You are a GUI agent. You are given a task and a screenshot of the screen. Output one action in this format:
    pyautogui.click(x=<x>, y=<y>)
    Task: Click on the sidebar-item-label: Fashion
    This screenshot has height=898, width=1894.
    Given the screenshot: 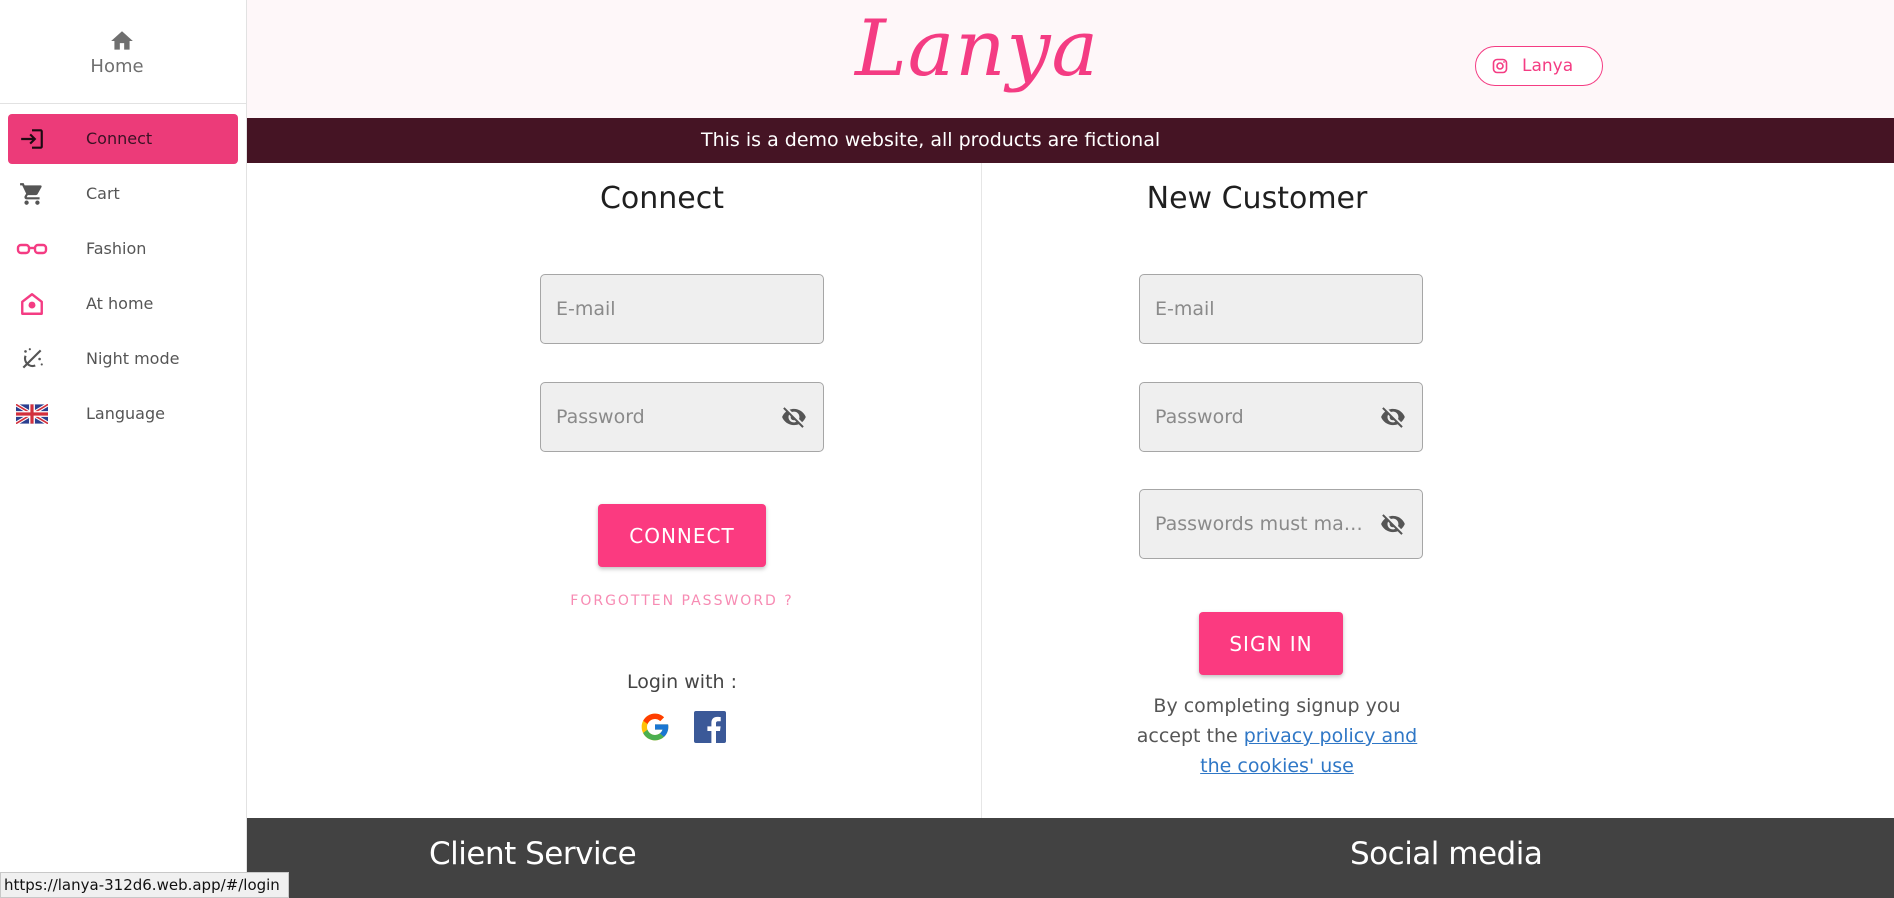 What is the action you would take?
    pyautogui.click(x=116, y=248)
    